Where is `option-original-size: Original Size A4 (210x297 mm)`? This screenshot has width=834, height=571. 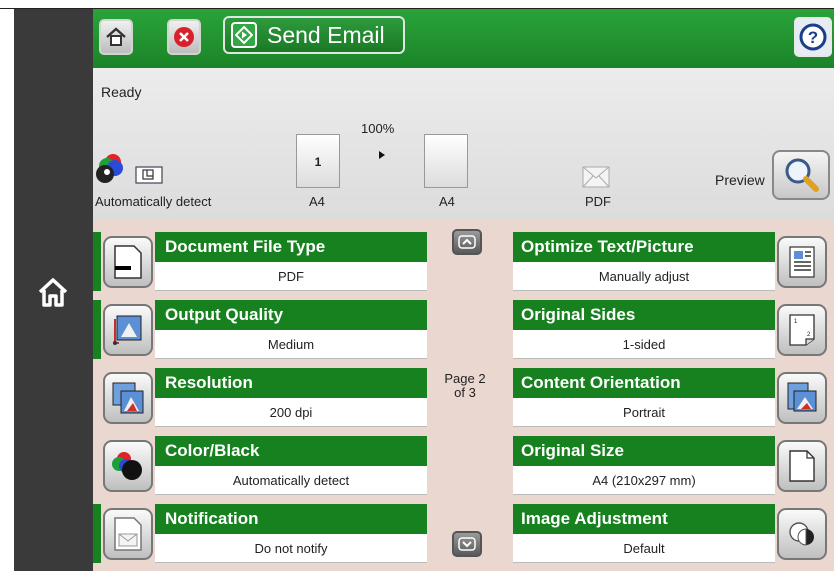
option-original-size: Original Size A4 (210x297 mm) is located at coordinates (671, 465).